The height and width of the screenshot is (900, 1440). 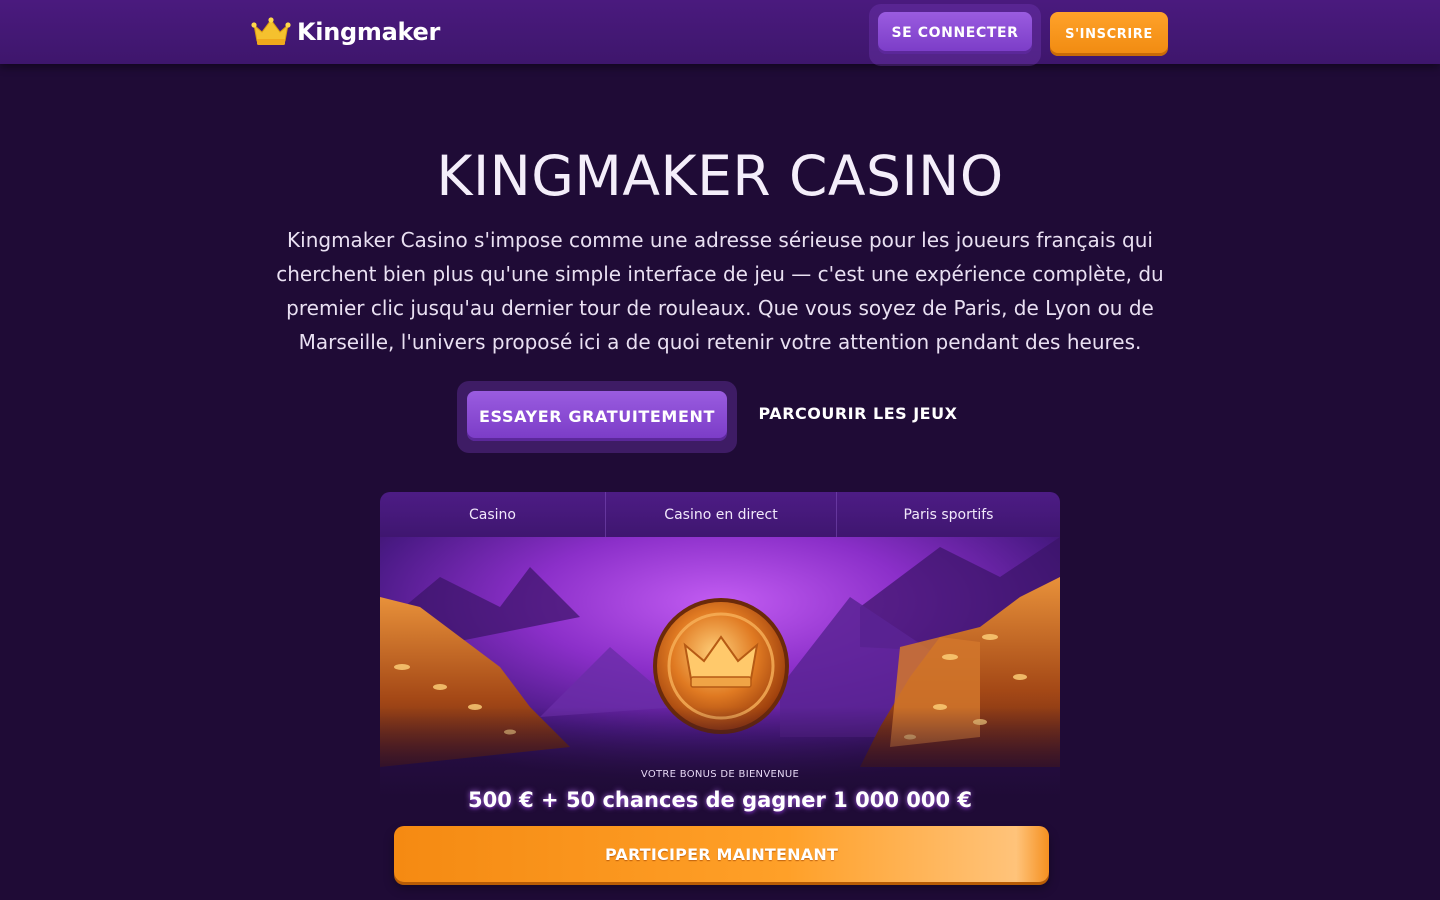 I want to click on crown-icon, so click(x=271, y=32).